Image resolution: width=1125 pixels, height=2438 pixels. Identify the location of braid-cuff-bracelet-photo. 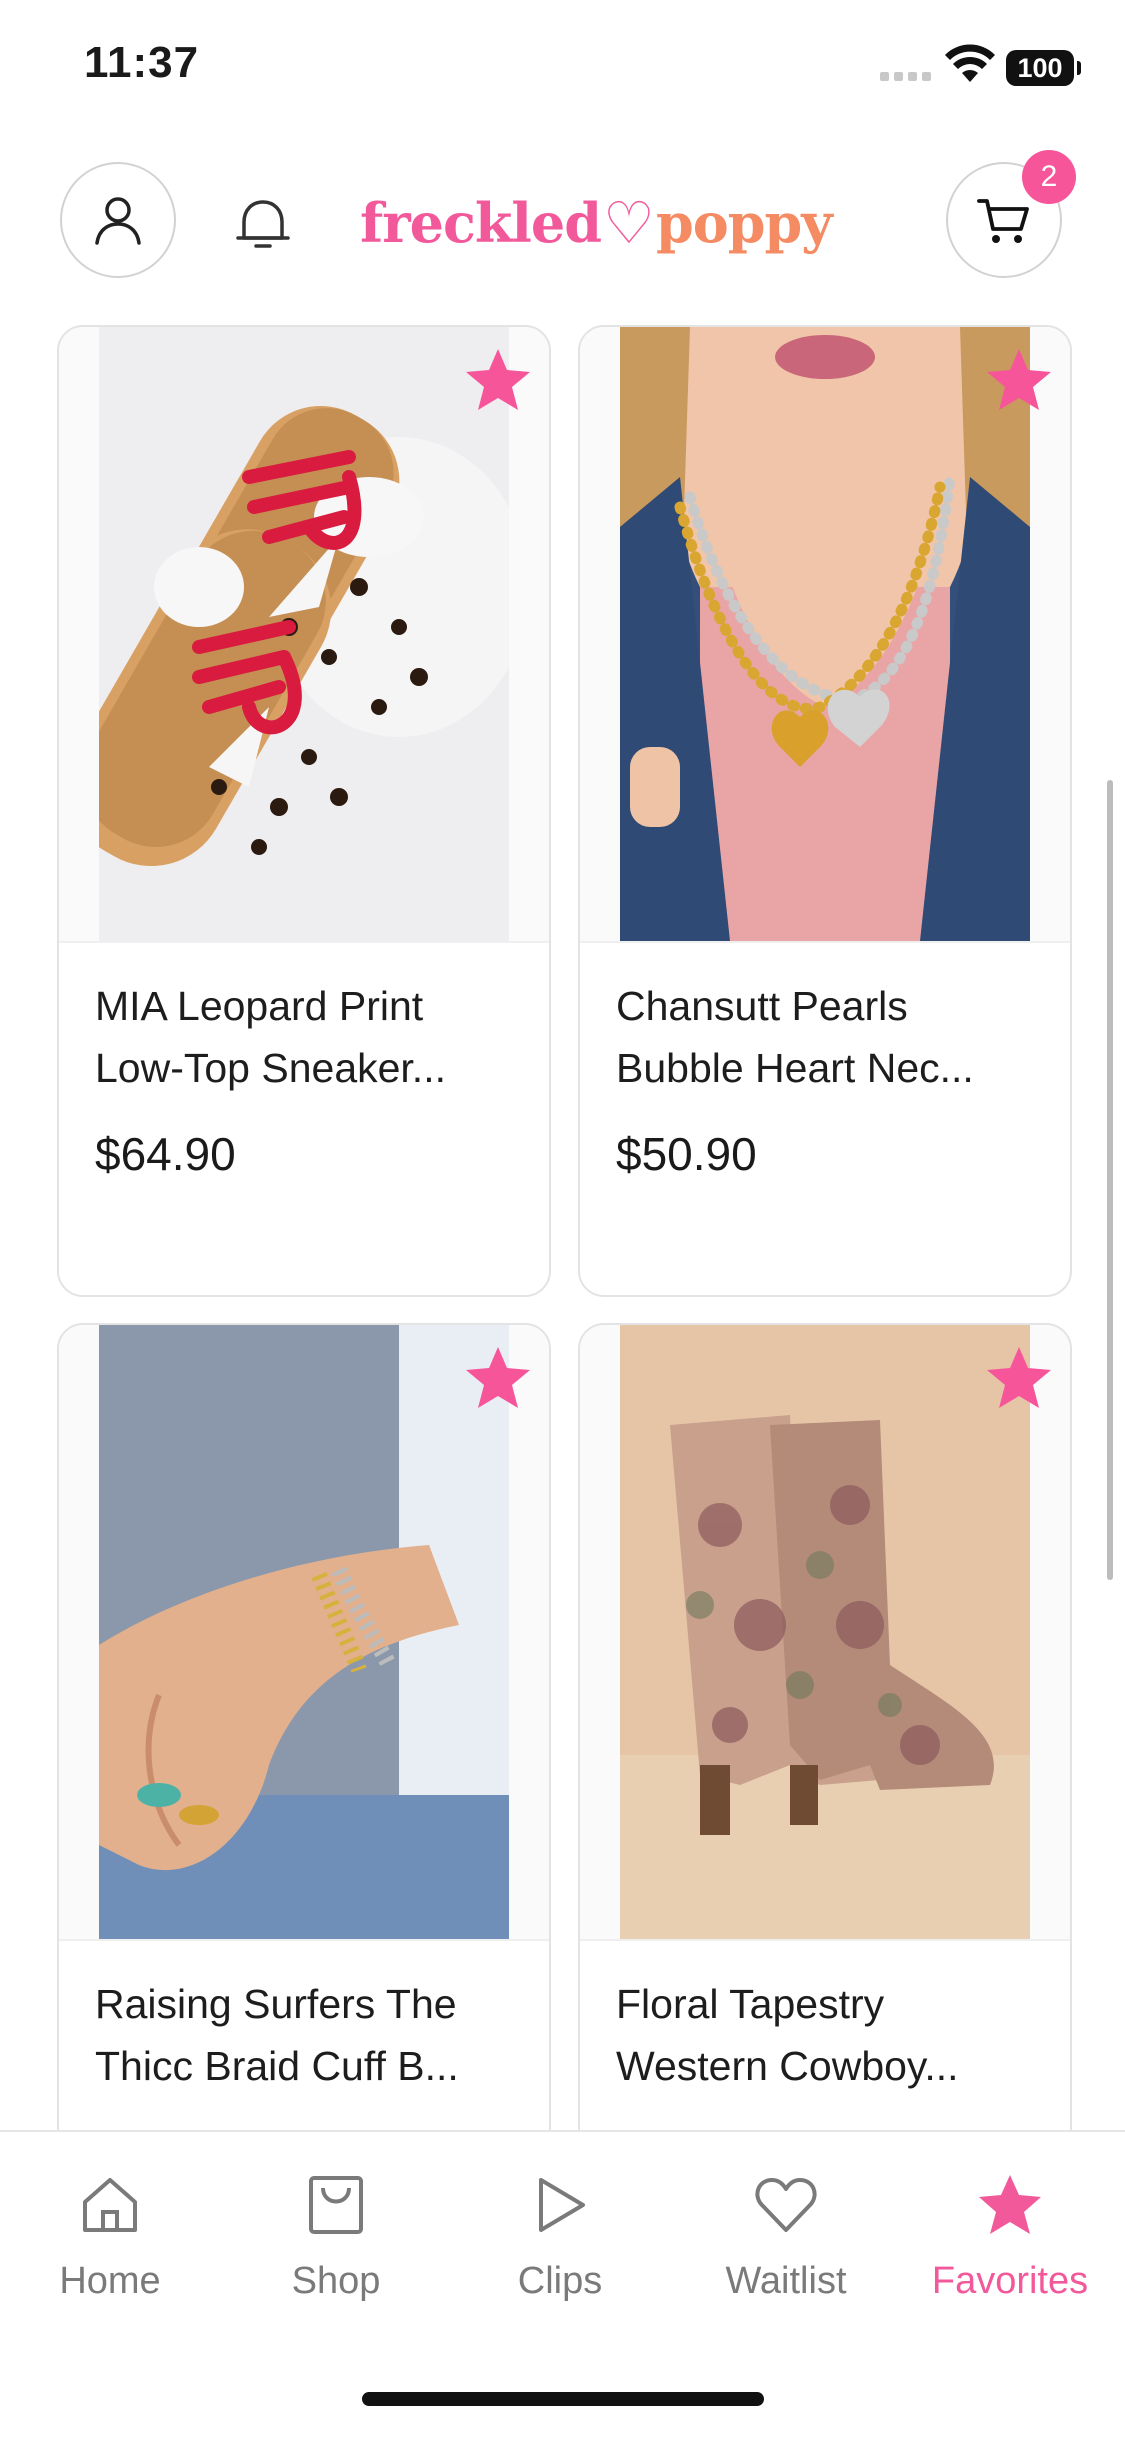
(304, 1632).